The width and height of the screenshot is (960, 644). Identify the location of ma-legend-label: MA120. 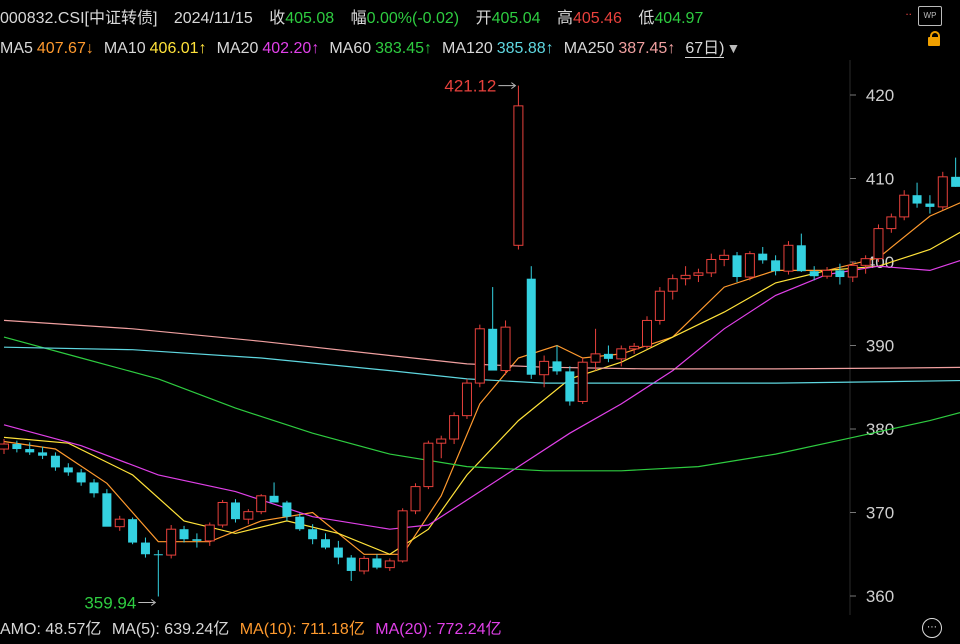
(467, 48).